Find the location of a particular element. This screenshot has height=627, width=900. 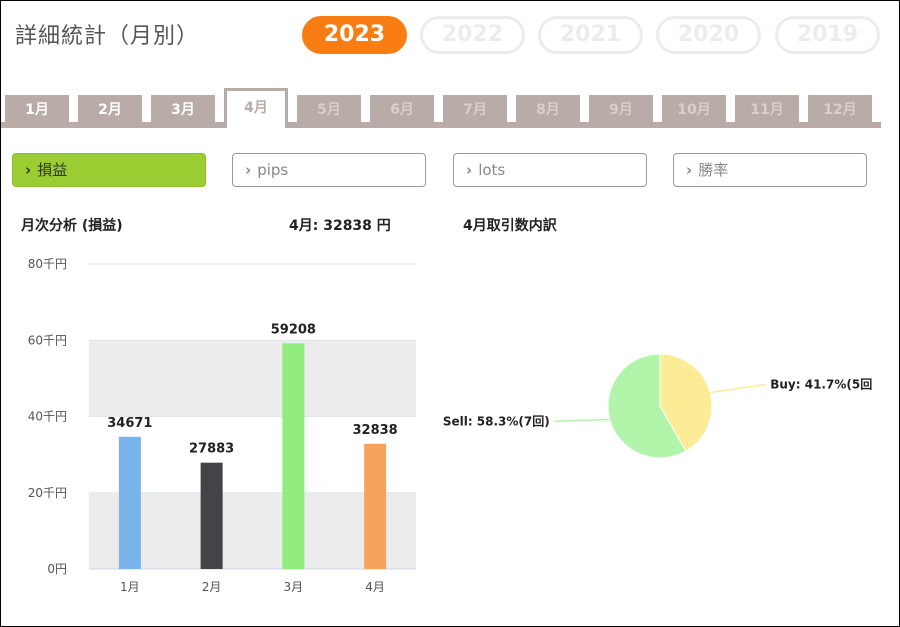

month-tab-5: 5月 is located at coordinates (329, 110).